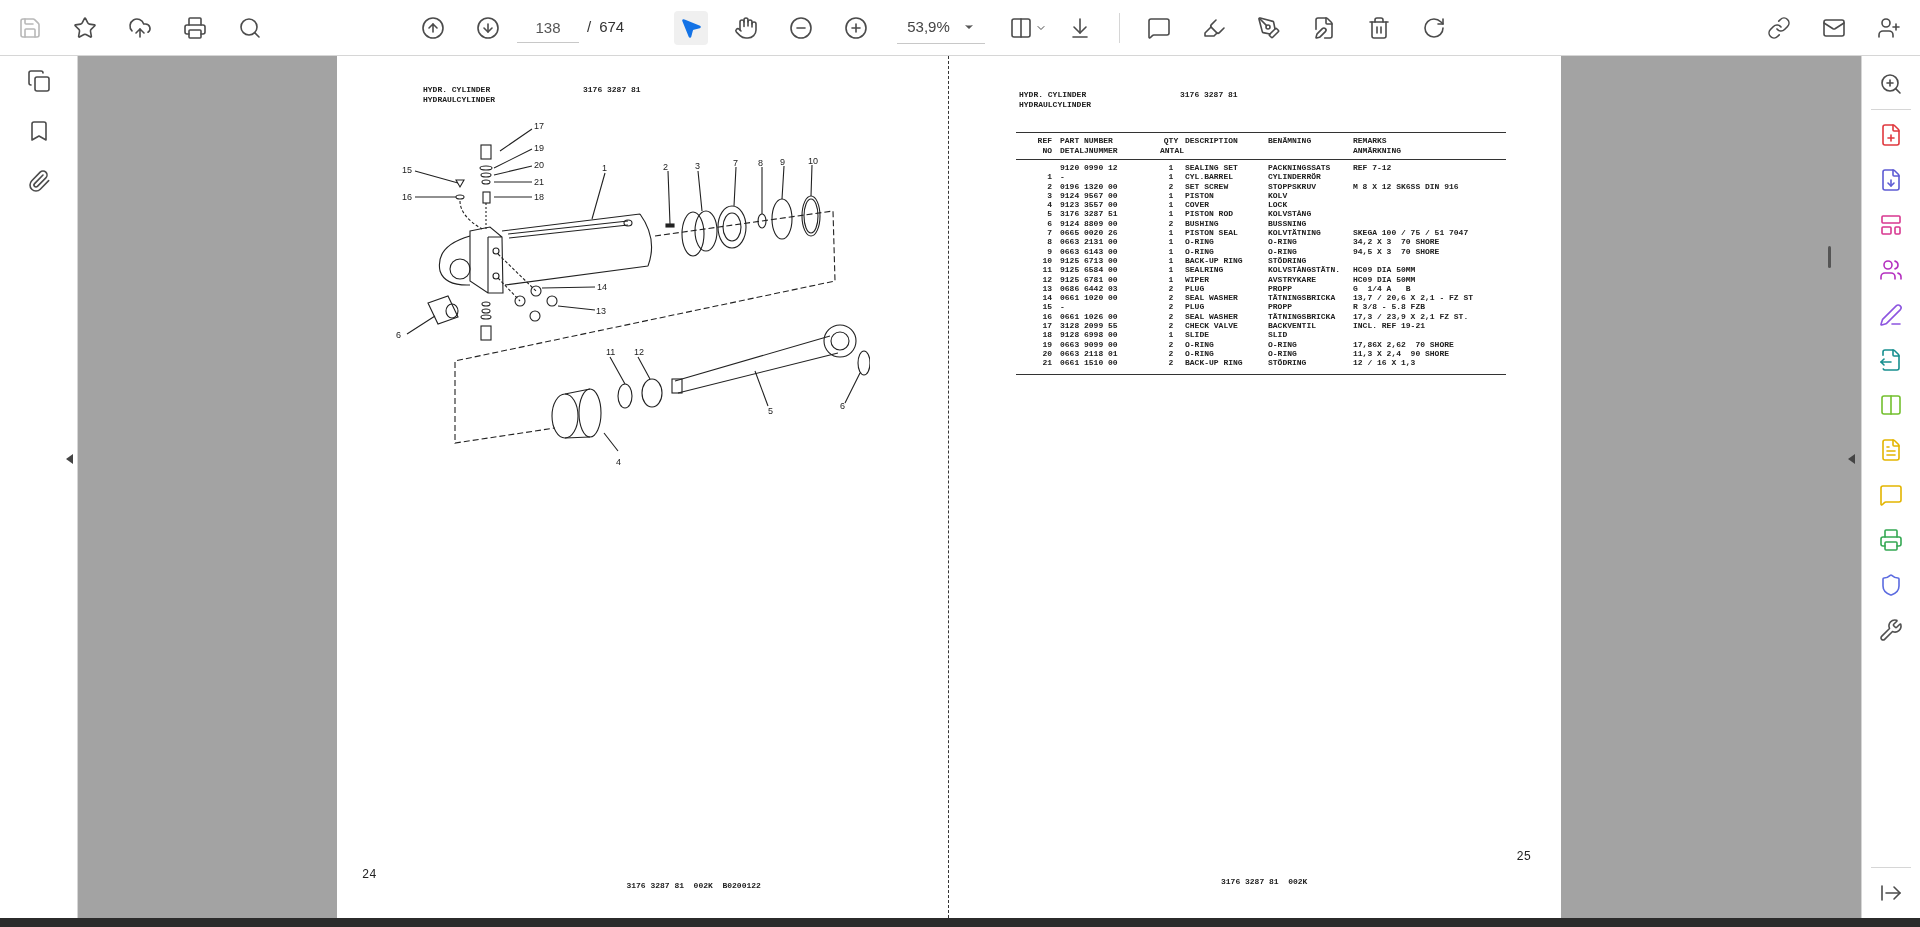  Describe the element at coordinates (1089, 242) in the screenshot. I see `table-cell: 0663 2131 00` at that location.